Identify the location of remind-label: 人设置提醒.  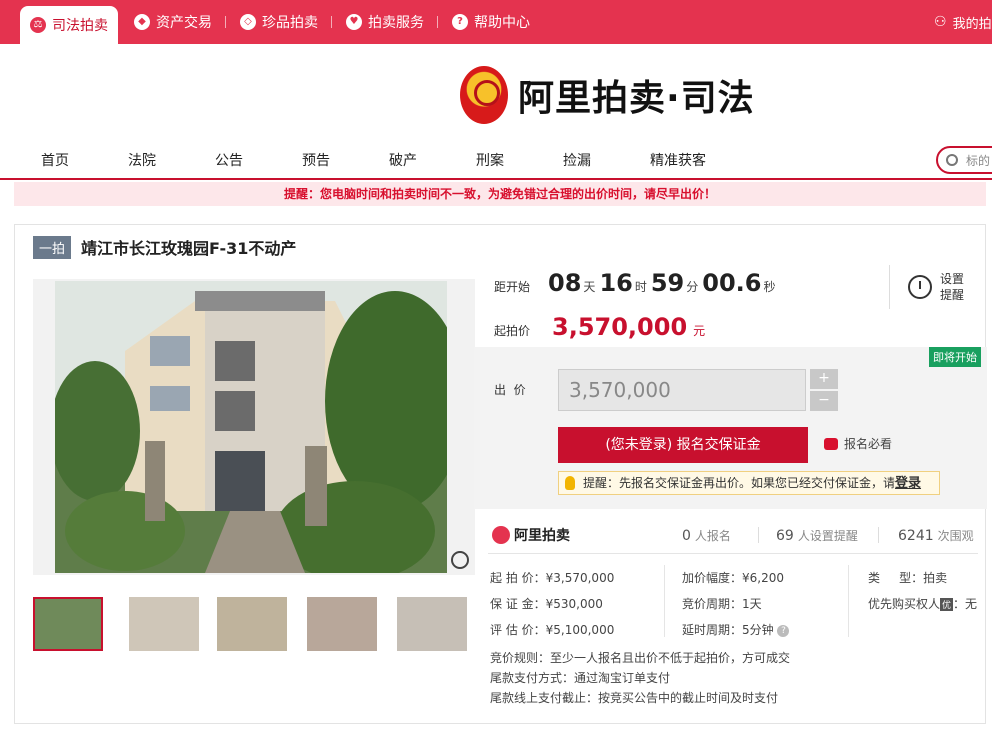
(827, 536).